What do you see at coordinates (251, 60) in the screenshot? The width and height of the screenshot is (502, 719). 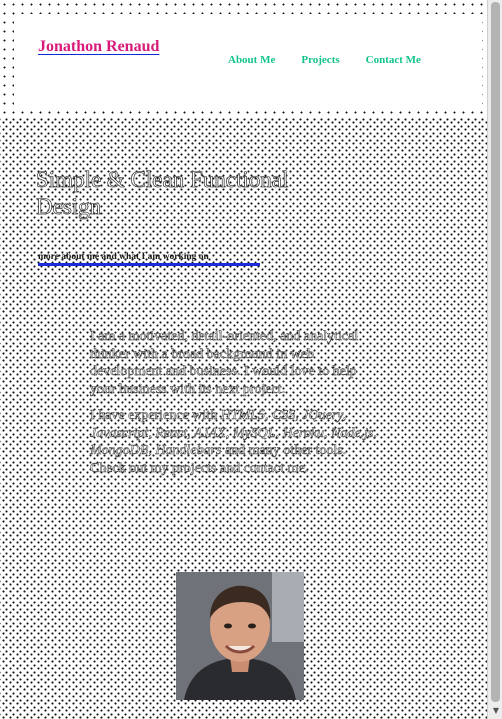 I see `nav-about-me: About Me` at bounding box center [251, 60].